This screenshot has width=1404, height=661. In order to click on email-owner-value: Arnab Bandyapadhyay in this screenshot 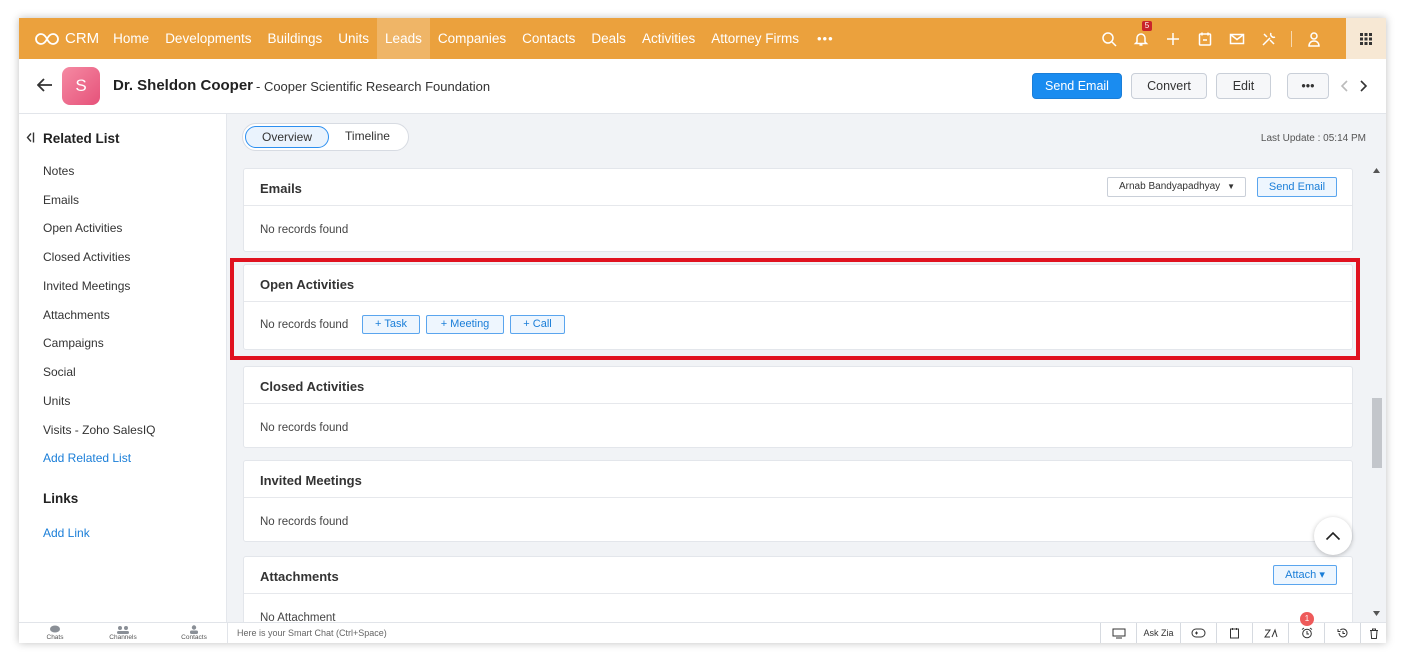, I will do `click(1170, 186)`.